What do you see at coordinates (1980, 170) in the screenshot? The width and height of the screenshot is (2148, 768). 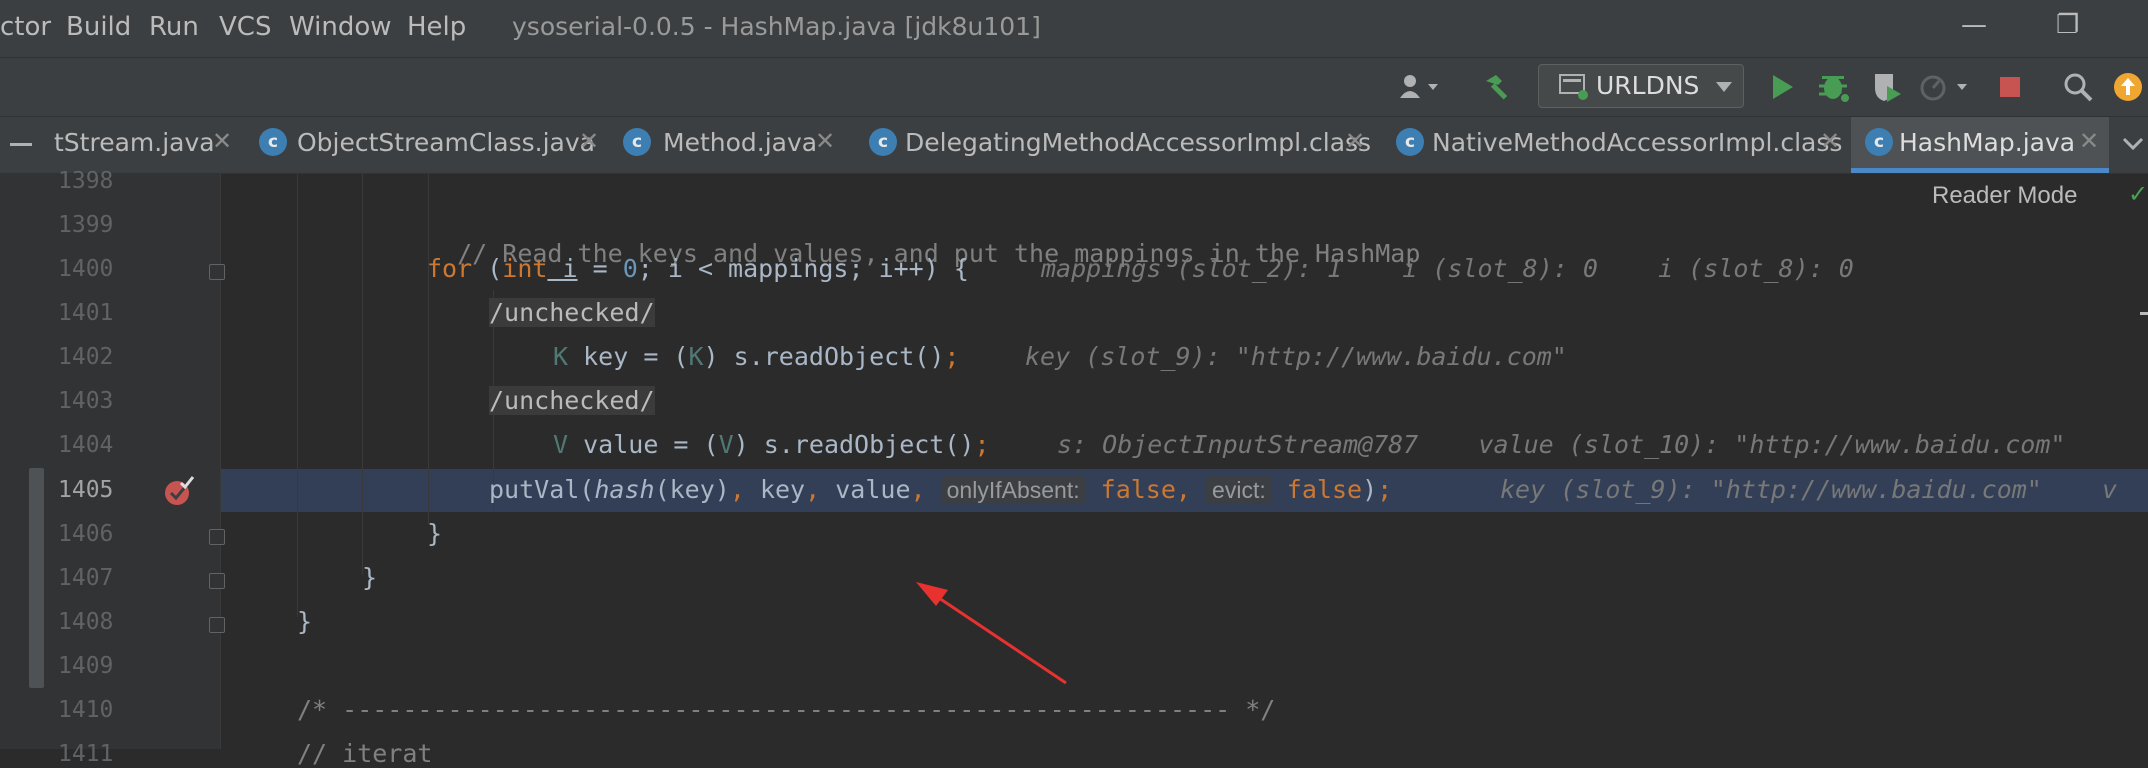 I see `active-tab-indicator` at bounding box center [1980, 170].